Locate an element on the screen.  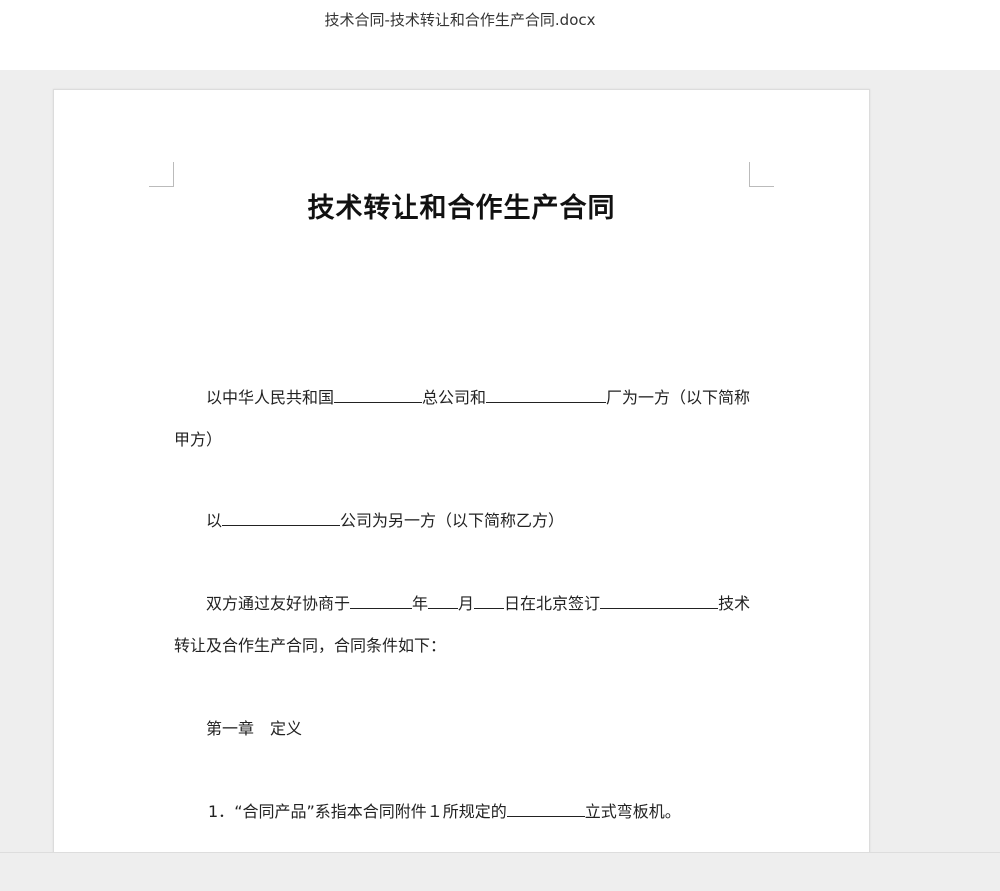
text-segment: 公司为另一方（以下简称乙方） is located at coordinates (452, 520).